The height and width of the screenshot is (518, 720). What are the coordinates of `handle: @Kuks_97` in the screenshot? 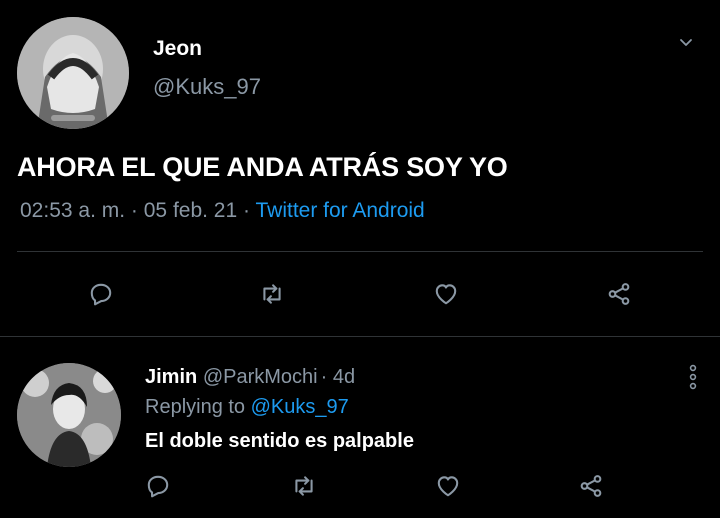 It's located at (207, 87).